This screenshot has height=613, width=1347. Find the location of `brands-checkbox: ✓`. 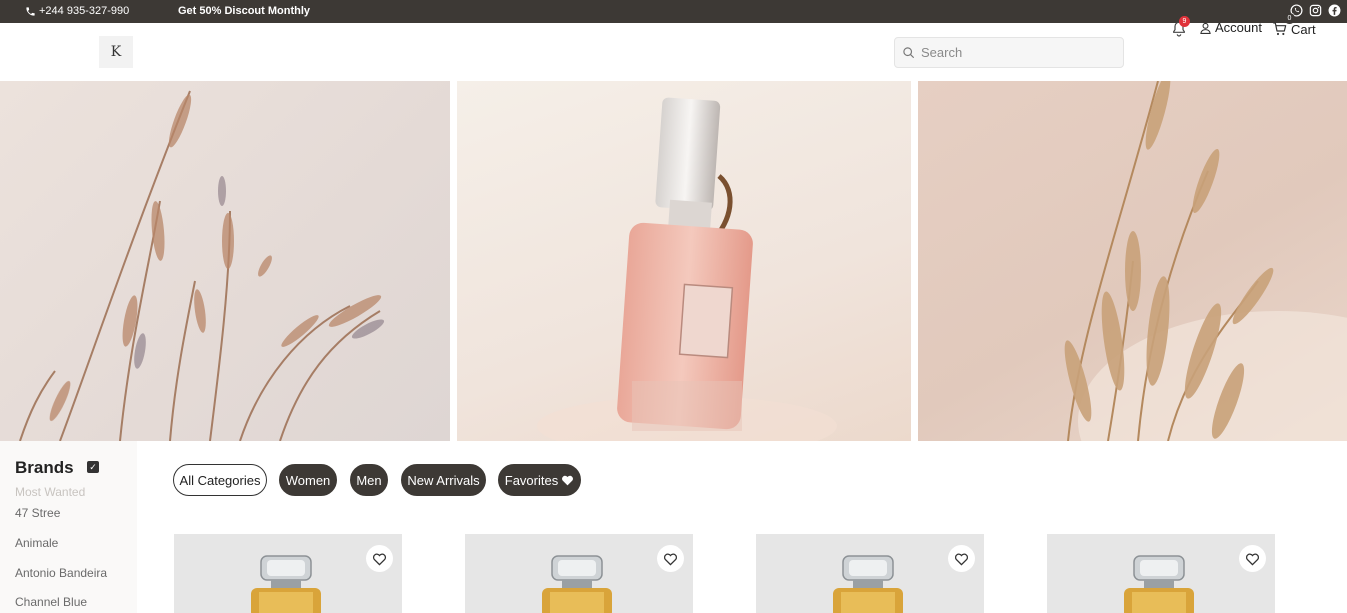

brands-checkbox: ✓ is located at coordinates (93, 467).